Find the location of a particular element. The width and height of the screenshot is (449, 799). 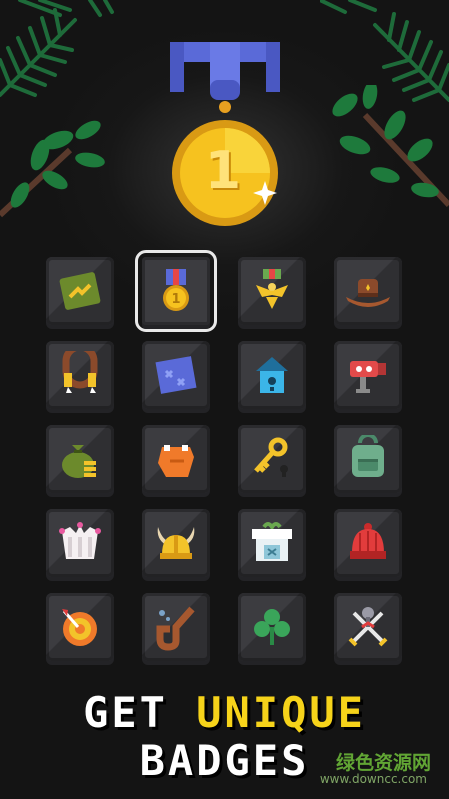

badge-jester-crown is located at coordinates (80, 543).